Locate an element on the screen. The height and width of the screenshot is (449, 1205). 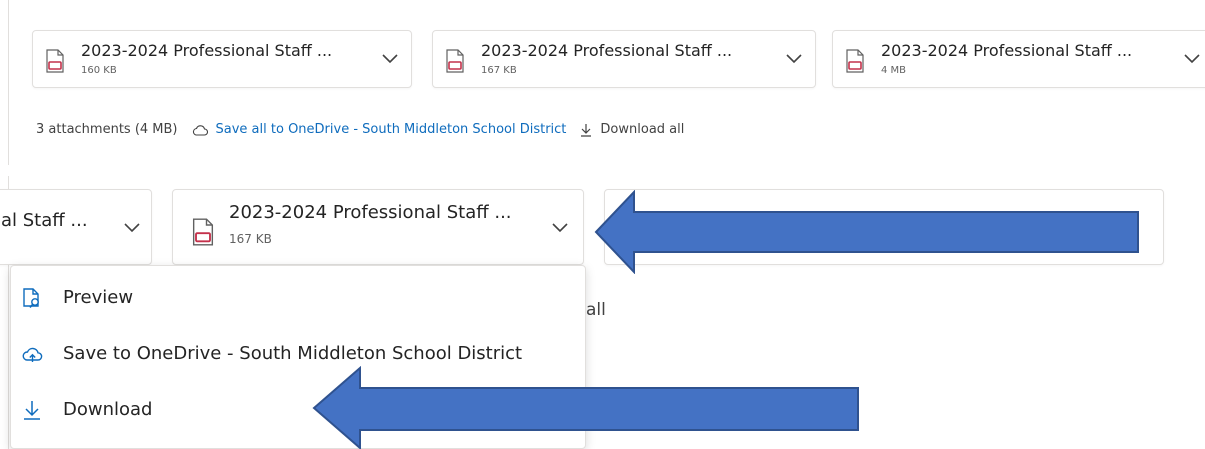
cloud-icon is located at coordinates (200, 130).